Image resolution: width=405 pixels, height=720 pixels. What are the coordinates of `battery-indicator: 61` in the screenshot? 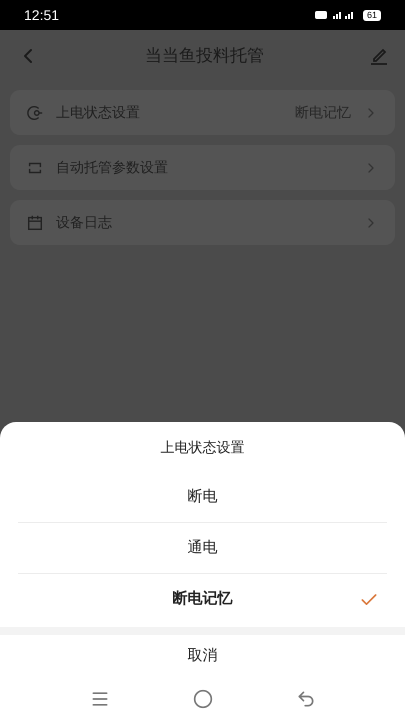 It's located at (371, 15).